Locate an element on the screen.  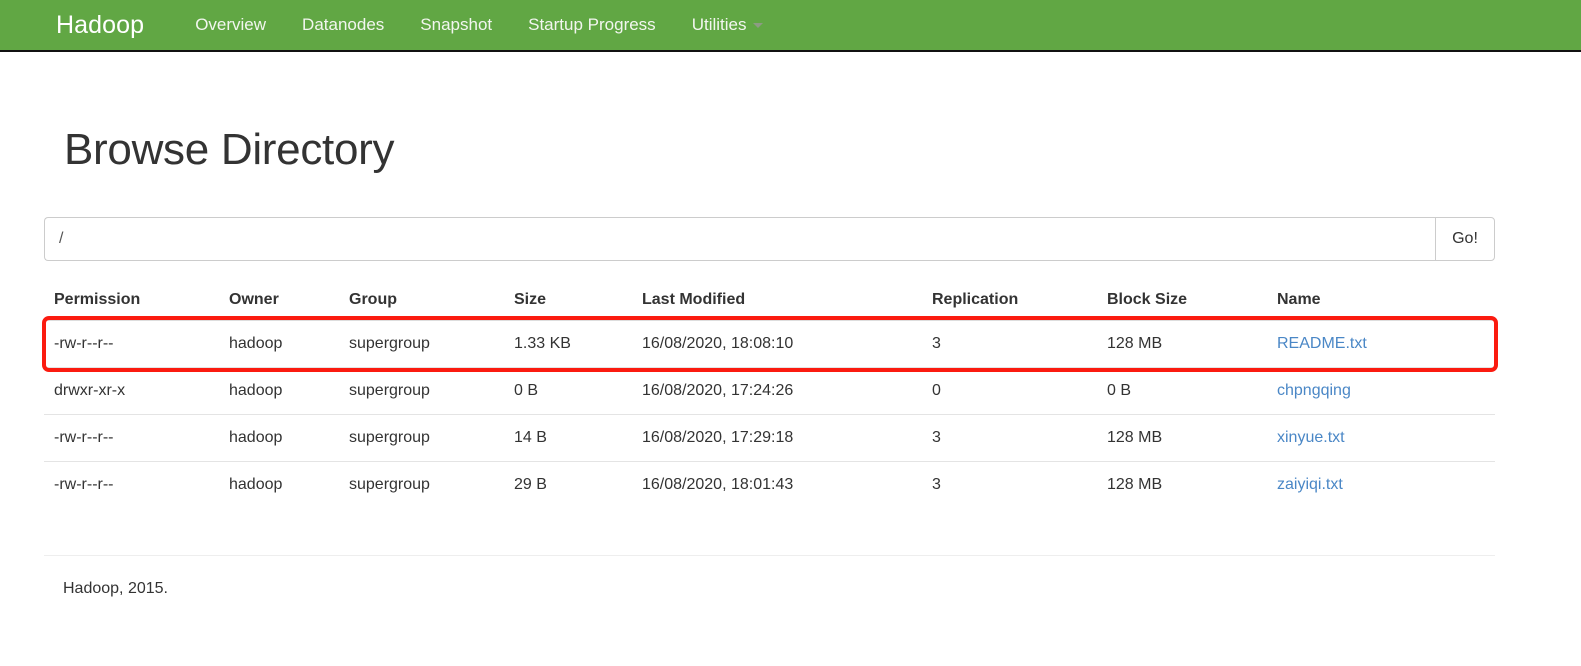
nav-utilities: Utilities is located at coordinates (728, 25).